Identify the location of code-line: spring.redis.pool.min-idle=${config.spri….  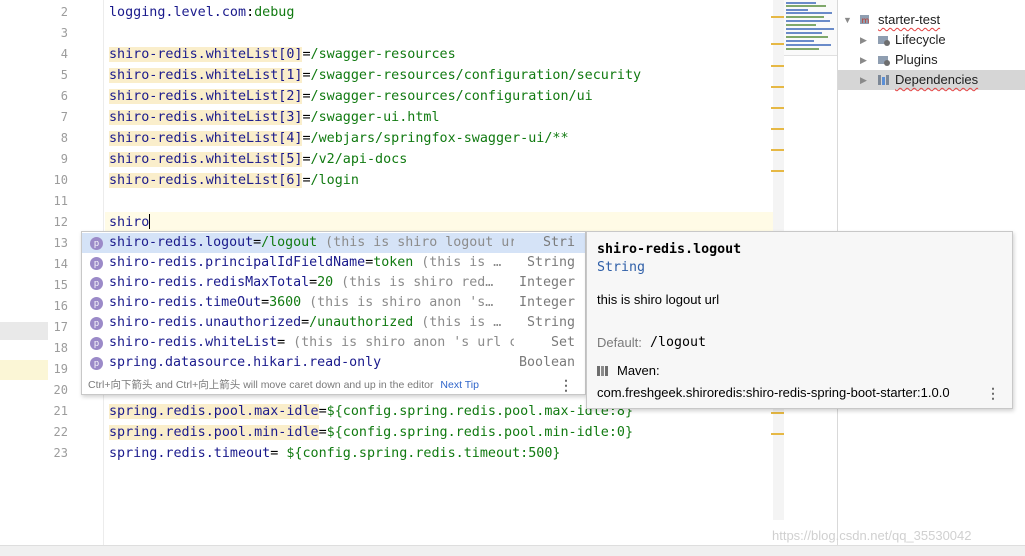
(371, 432).